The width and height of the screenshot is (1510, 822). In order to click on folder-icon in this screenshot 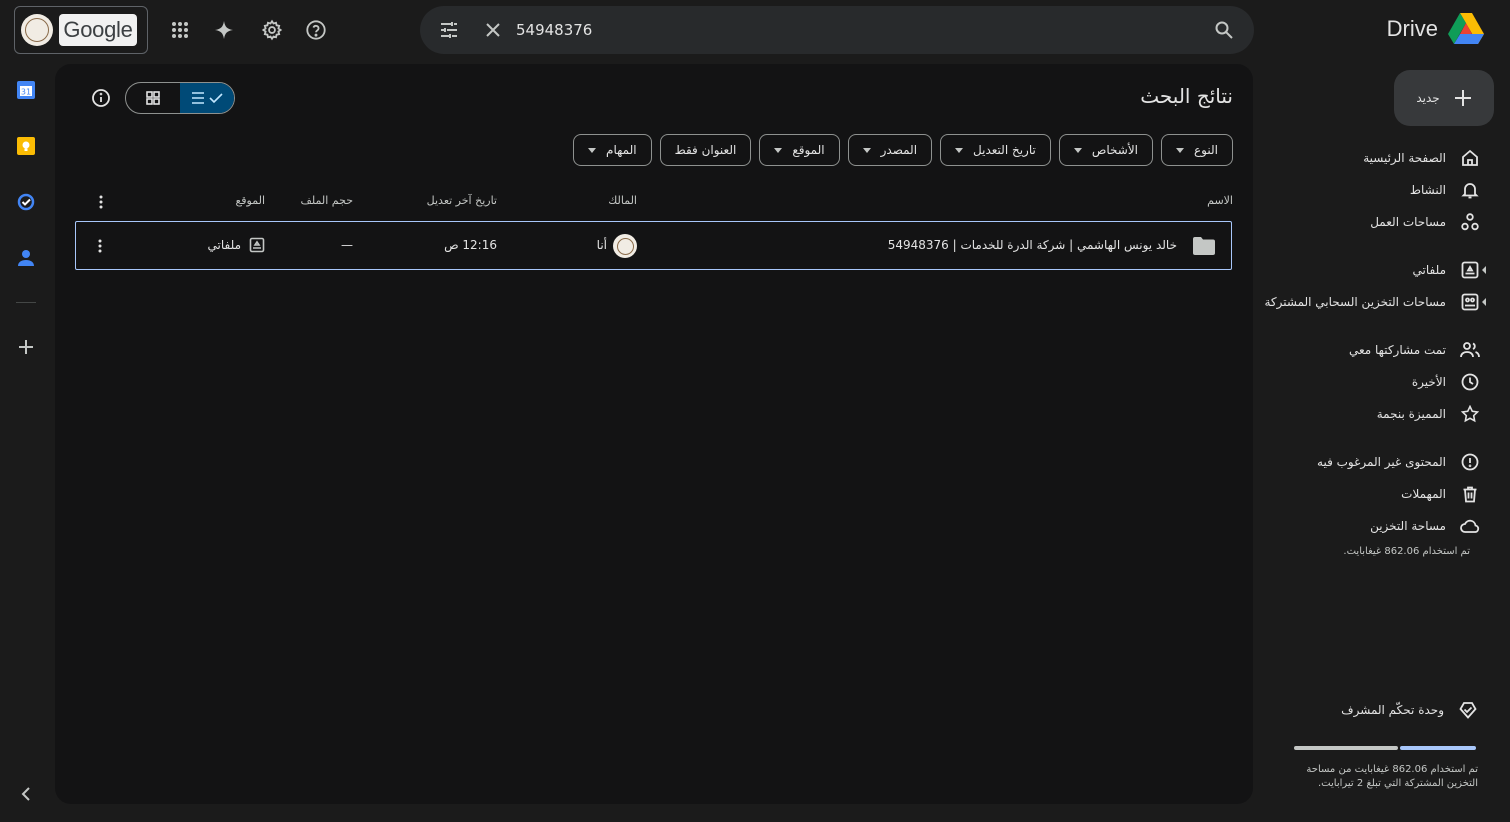, I will do `click(1204, 246)`.